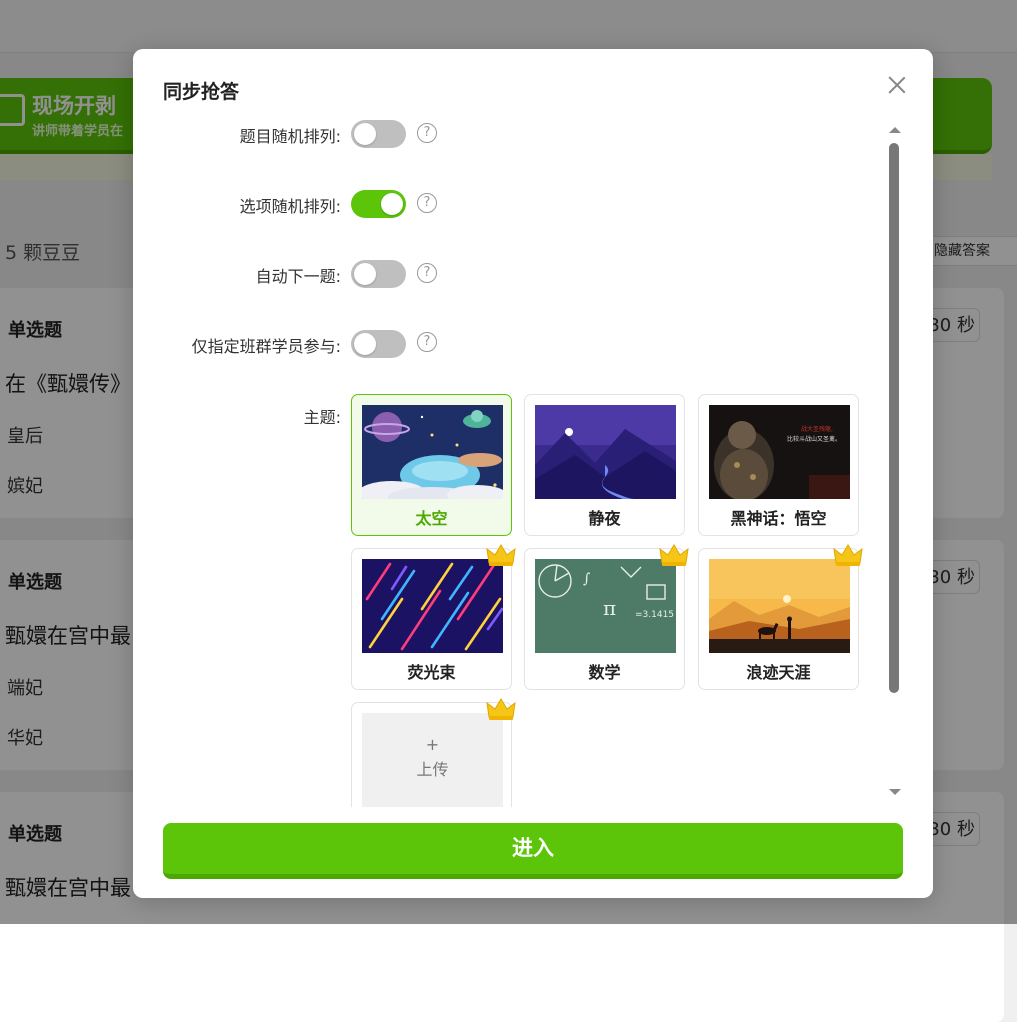 Image resolution: width=1017 pixels, height=1022 pixels. What do you see at coordinates (897, 85) in the screenshot?
I see `close-icon` at bounding box center [897, 85].